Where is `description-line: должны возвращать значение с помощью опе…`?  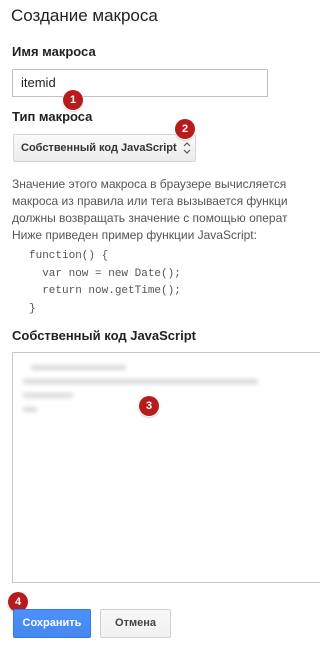
description-line: должны возвращать значение с помощью опе… is located at coordinates (150, 218).